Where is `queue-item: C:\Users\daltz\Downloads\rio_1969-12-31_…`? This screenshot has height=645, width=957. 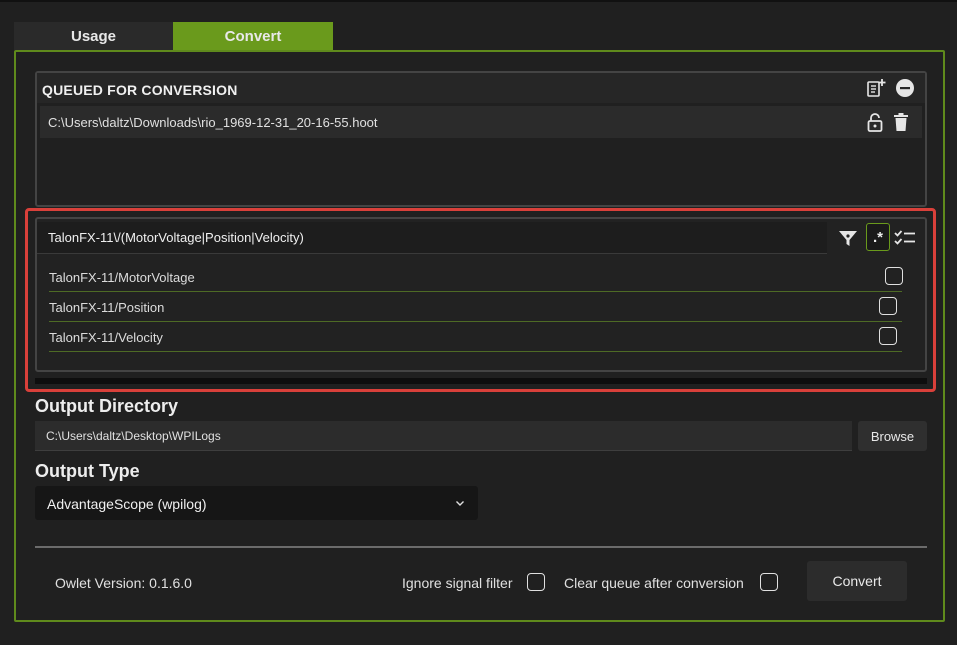 queue-item: C:\Users\daltz\Downloads\rio_1969-12-31_… is located at coordinates (481, 122).